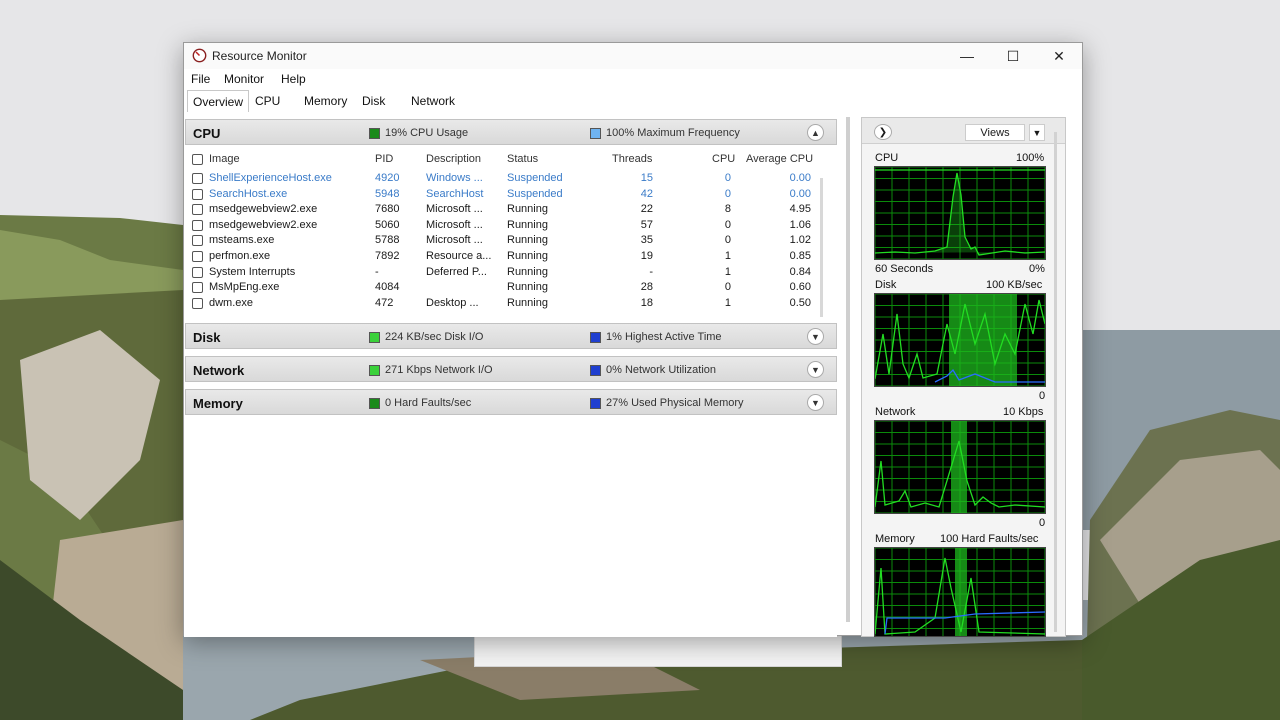 The image size is (1280, 720). What do you see at coordinates (387, 224) in the screenshot?
I see `process-pid: 5060` at bounding box center [387, 224].